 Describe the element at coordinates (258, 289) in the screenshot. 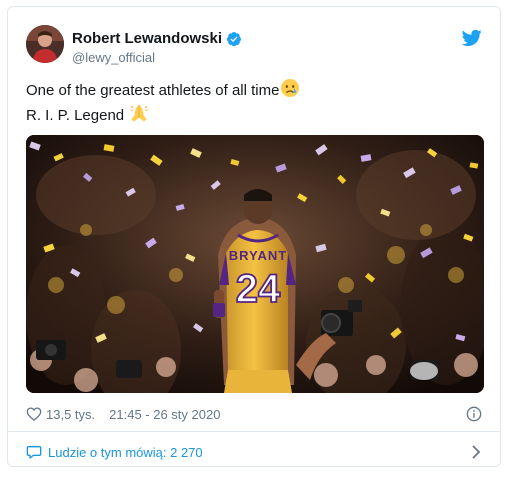

I see `jersey-number: 24` at that location.